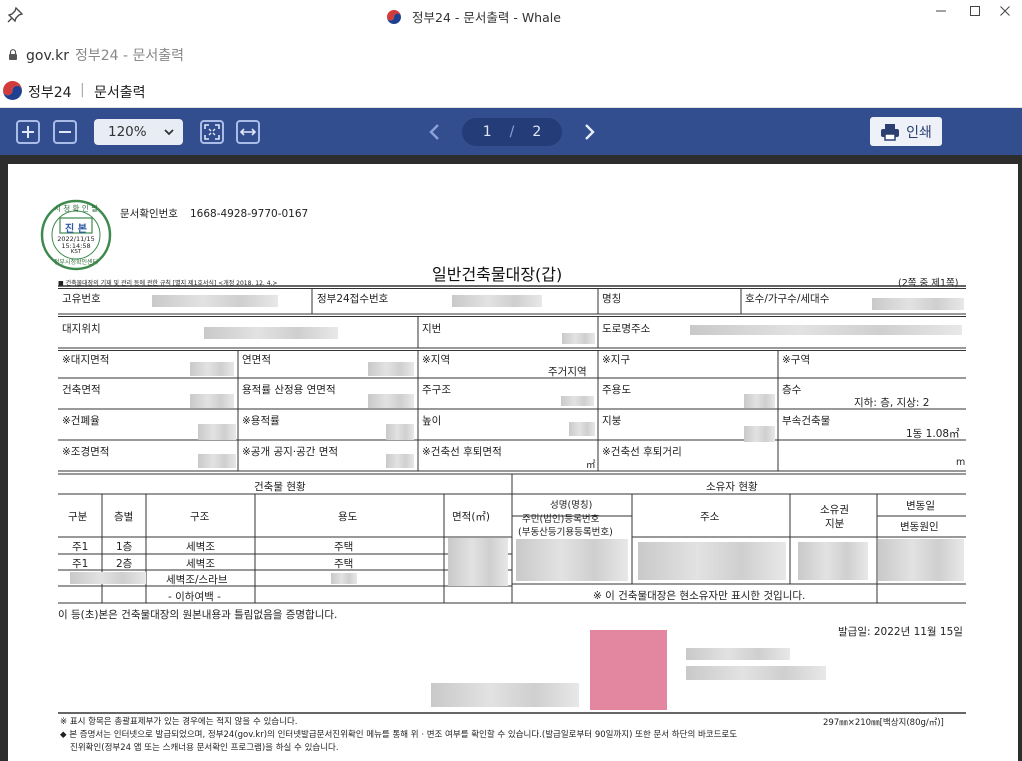 This screenshot has width=1022, height=761. What do you see at coordinates (826, 330) in the screenshot?
I see `redacted-road-address` at bounding box center [826, 330].